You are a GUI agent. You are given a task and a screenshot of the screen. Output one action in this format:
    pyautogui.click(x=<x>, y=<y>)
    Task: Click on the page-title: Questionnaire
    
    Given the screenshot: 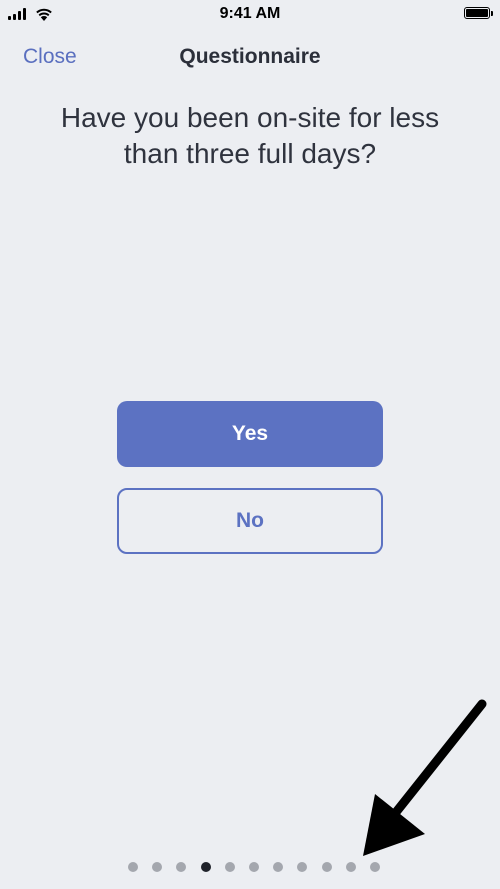 What is the action you would take?
    pyautogui.click(x=250, y=56)
    